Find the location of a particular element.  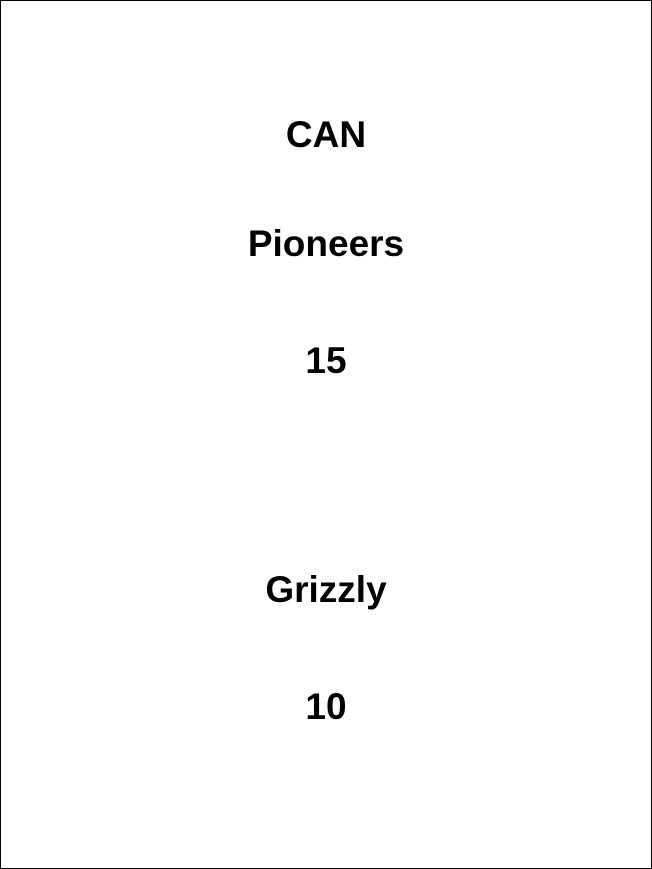

team-score-2: 10 is located at coordinates (326, 706).